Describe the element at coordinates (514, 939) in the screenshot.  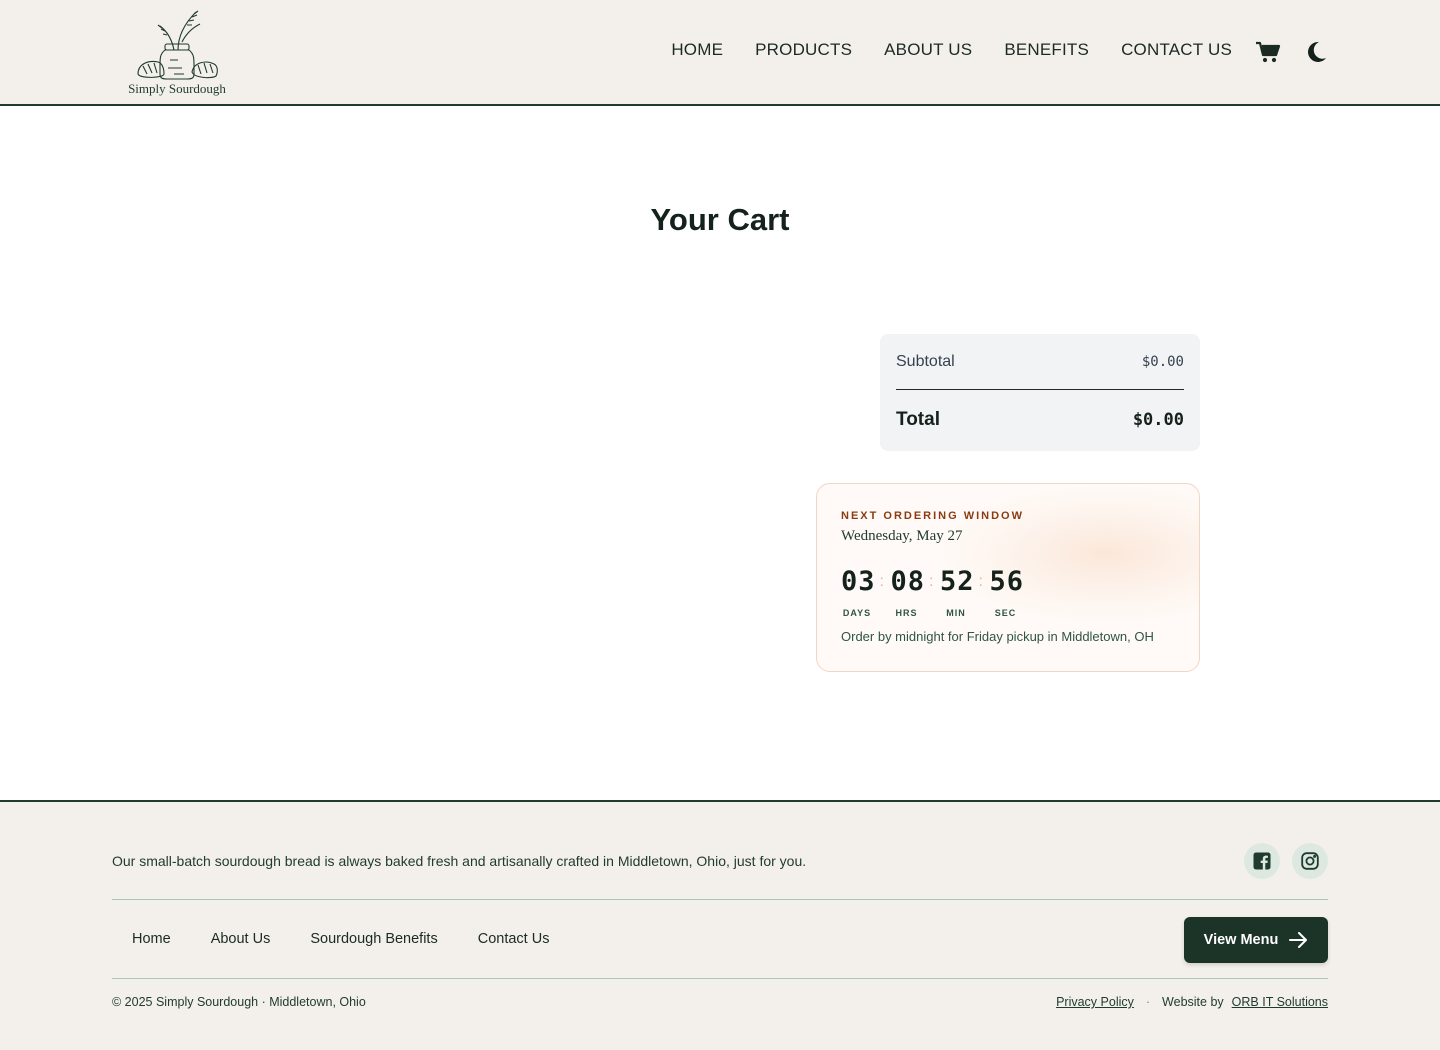
I see `footer-link-contact-us: Contact Us` at that location.